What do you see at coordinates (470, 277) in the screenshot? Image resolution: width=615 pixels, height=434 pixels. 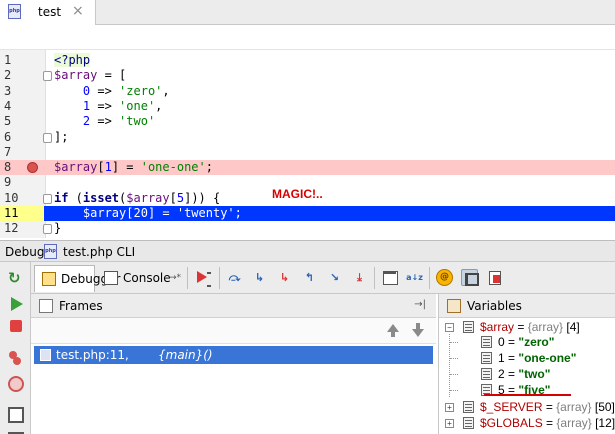 I see `watches-toggle-icon` at bounding box center [470, 277].